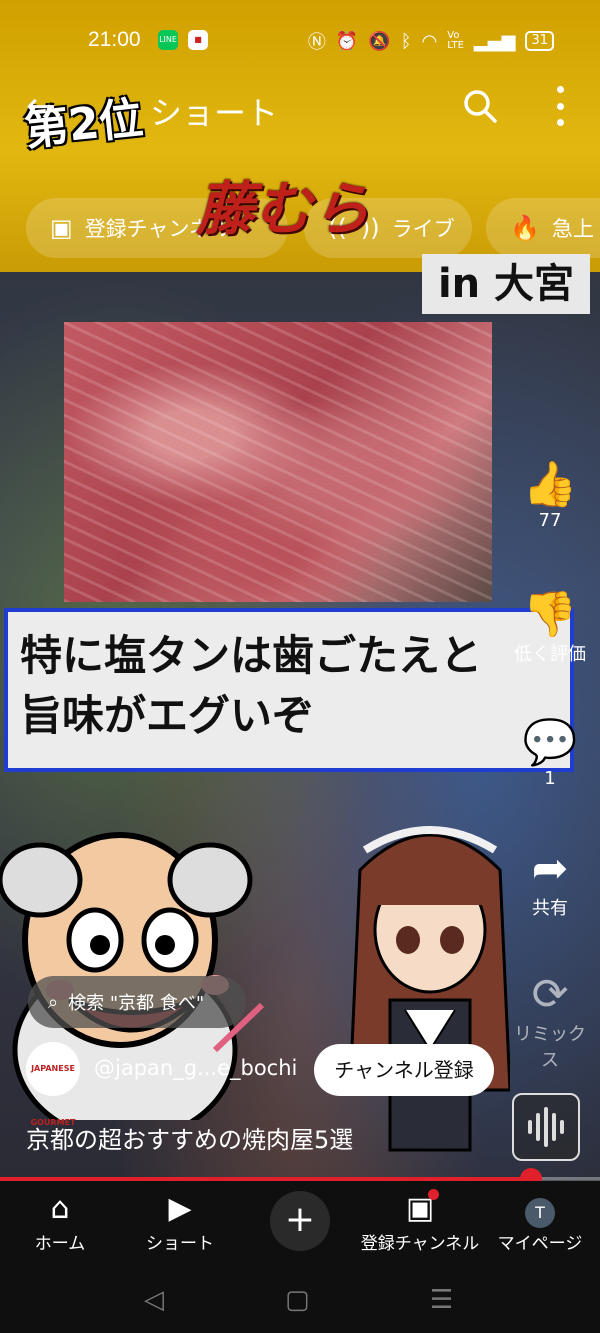  Describe the element at coordinates (455, 40) in the screenshot. I see `volte-icon: Vo LTE` at that location.